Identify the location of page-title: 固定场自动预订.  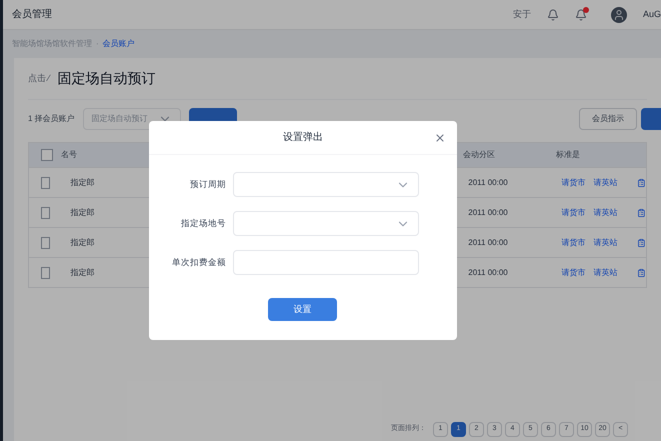
(107, 78).